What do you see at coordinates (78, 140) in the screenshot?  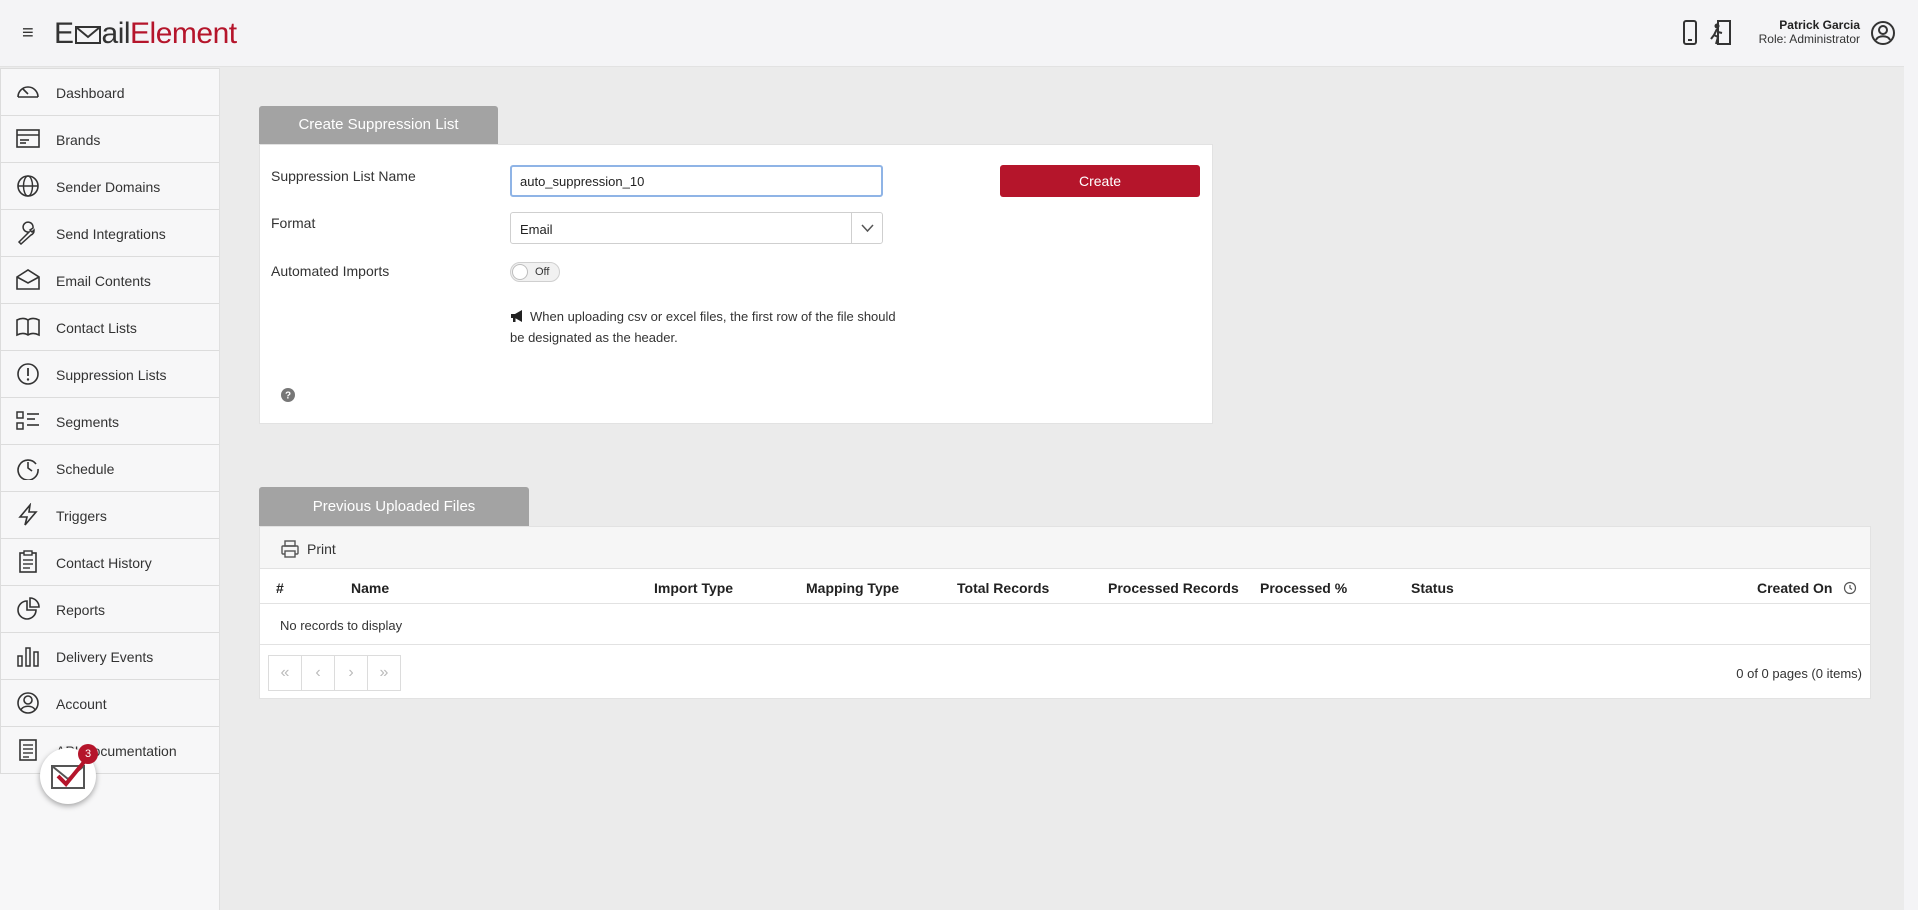 I see `sidebar-item-label: Brands` at bounding box center [78, 140].